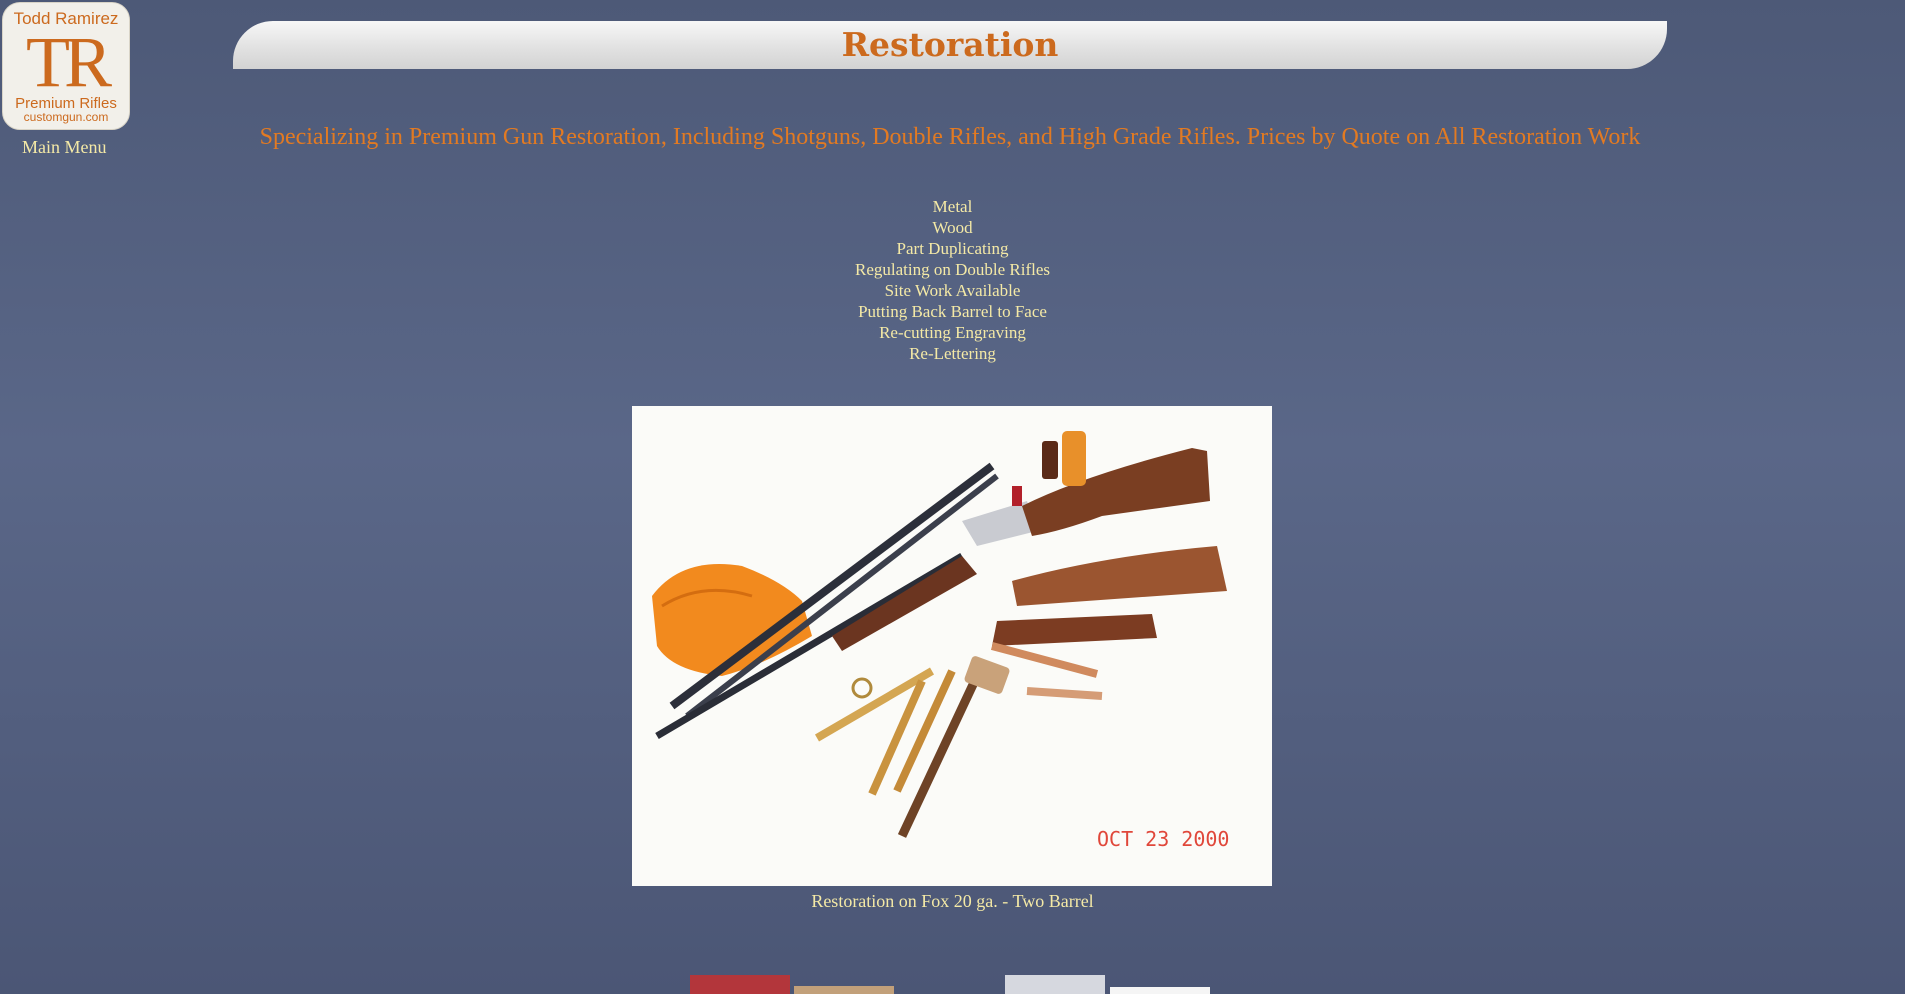 The image size is (1905, 994). I want to click on photo-caption: Restoration on Fox 20 ga. - Two Barrel, so click(952, 901).